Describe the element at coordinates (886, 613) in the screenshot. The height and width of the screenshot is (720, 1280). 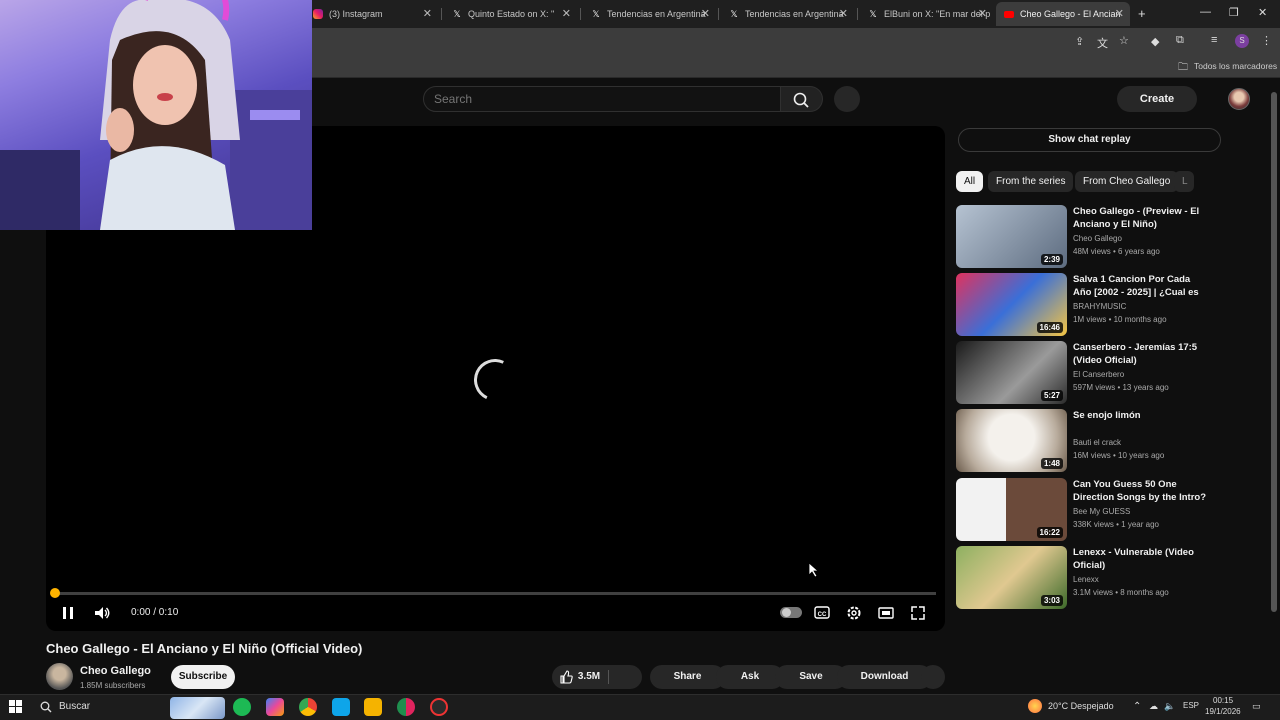
I see `theater-mode-button` at that location.